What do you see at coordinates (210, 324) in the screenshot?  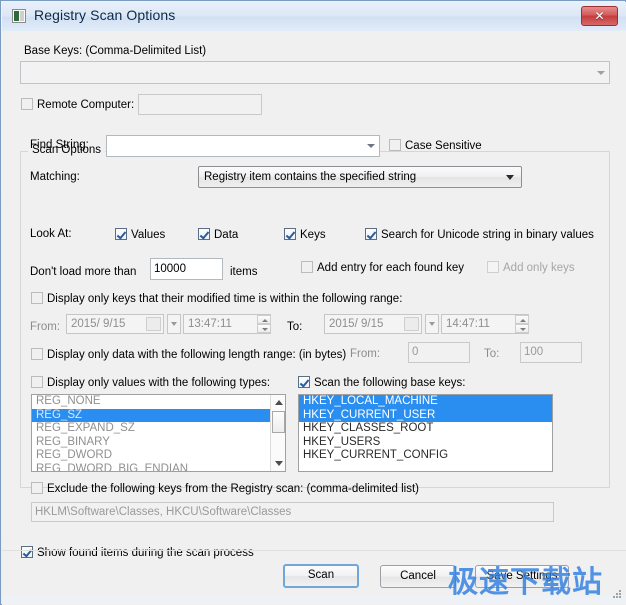 I see `from-time-value: 13:47:11` at bounding box center [210, 324].